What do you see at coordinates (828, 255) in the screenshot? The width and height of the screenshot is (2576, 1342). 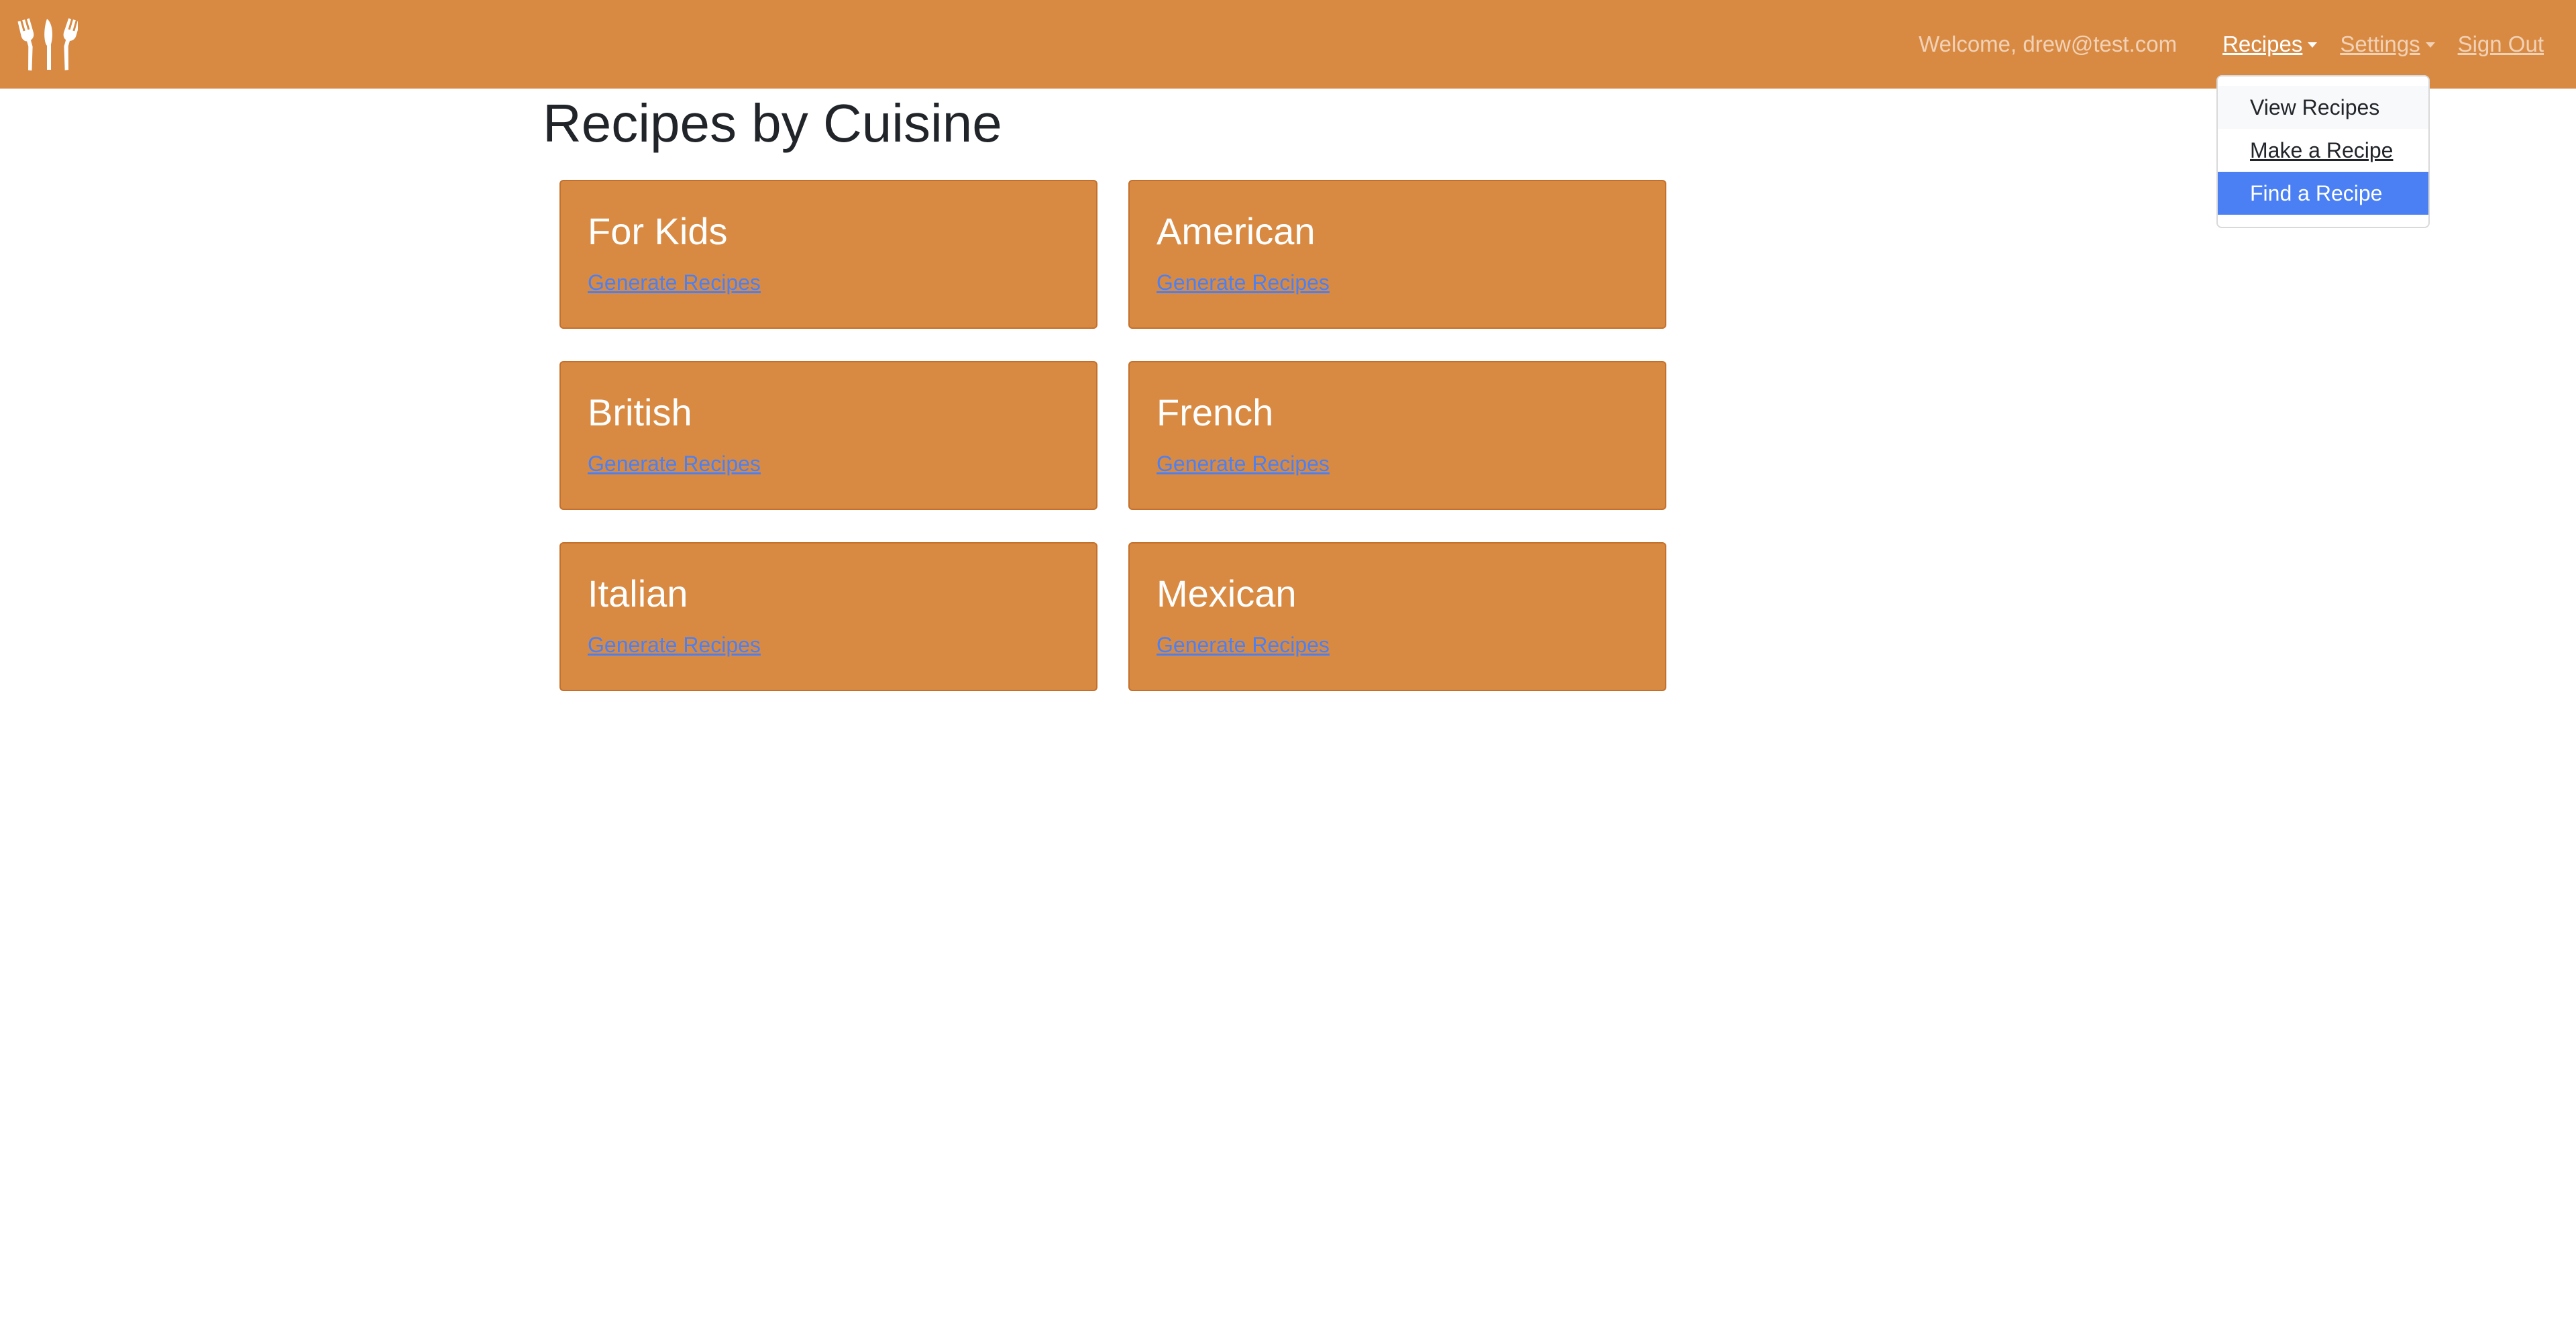 I see `cuisine-card-for-kids: For Kids Generate Recipes` at bounding box center [828, 255].